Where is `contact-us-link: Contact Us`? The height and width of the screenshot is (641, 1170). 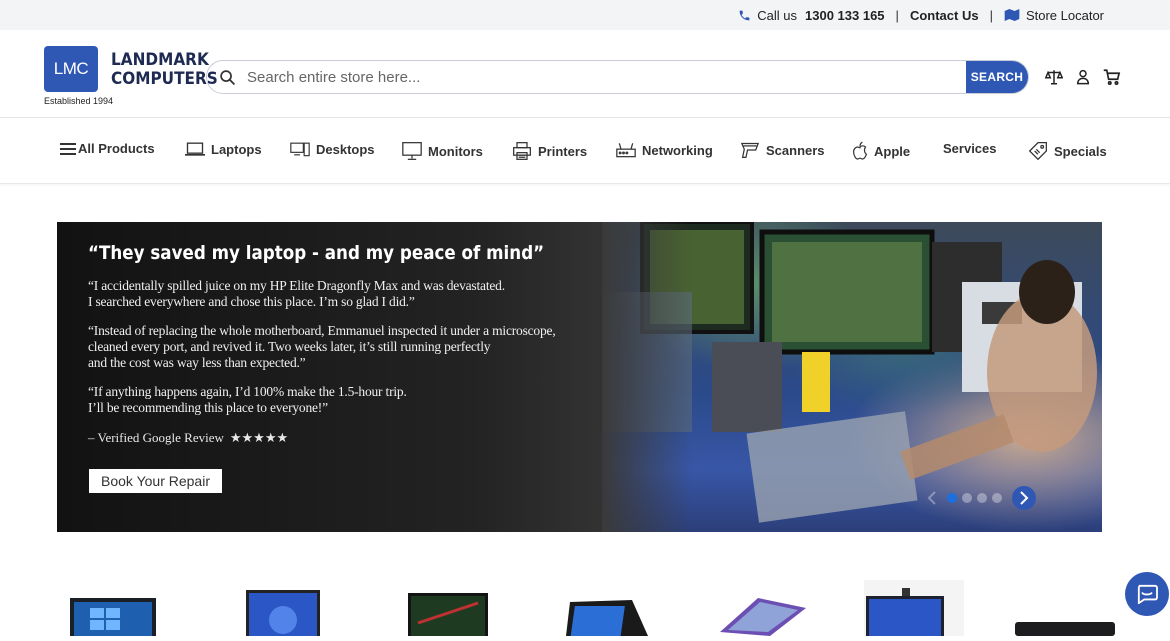 contact-us-link: Contact Us is located at coordinates (944, 15).